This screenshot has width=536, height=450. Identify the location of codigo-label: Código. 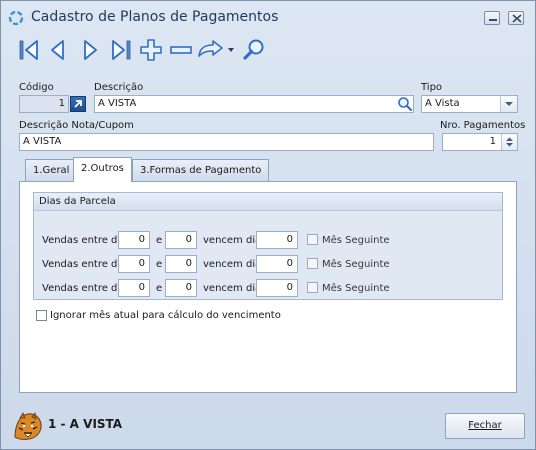
(36, 87).